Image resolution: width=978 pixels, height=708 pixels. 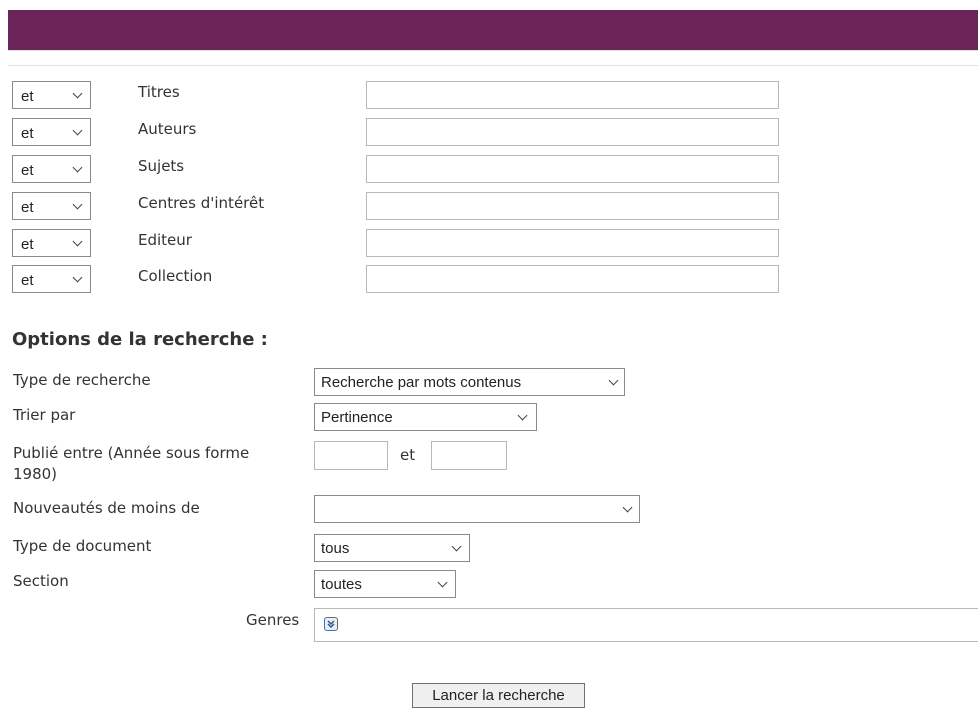 I want to click on sort-by-label: Trier par, so click(x=44, y=415).